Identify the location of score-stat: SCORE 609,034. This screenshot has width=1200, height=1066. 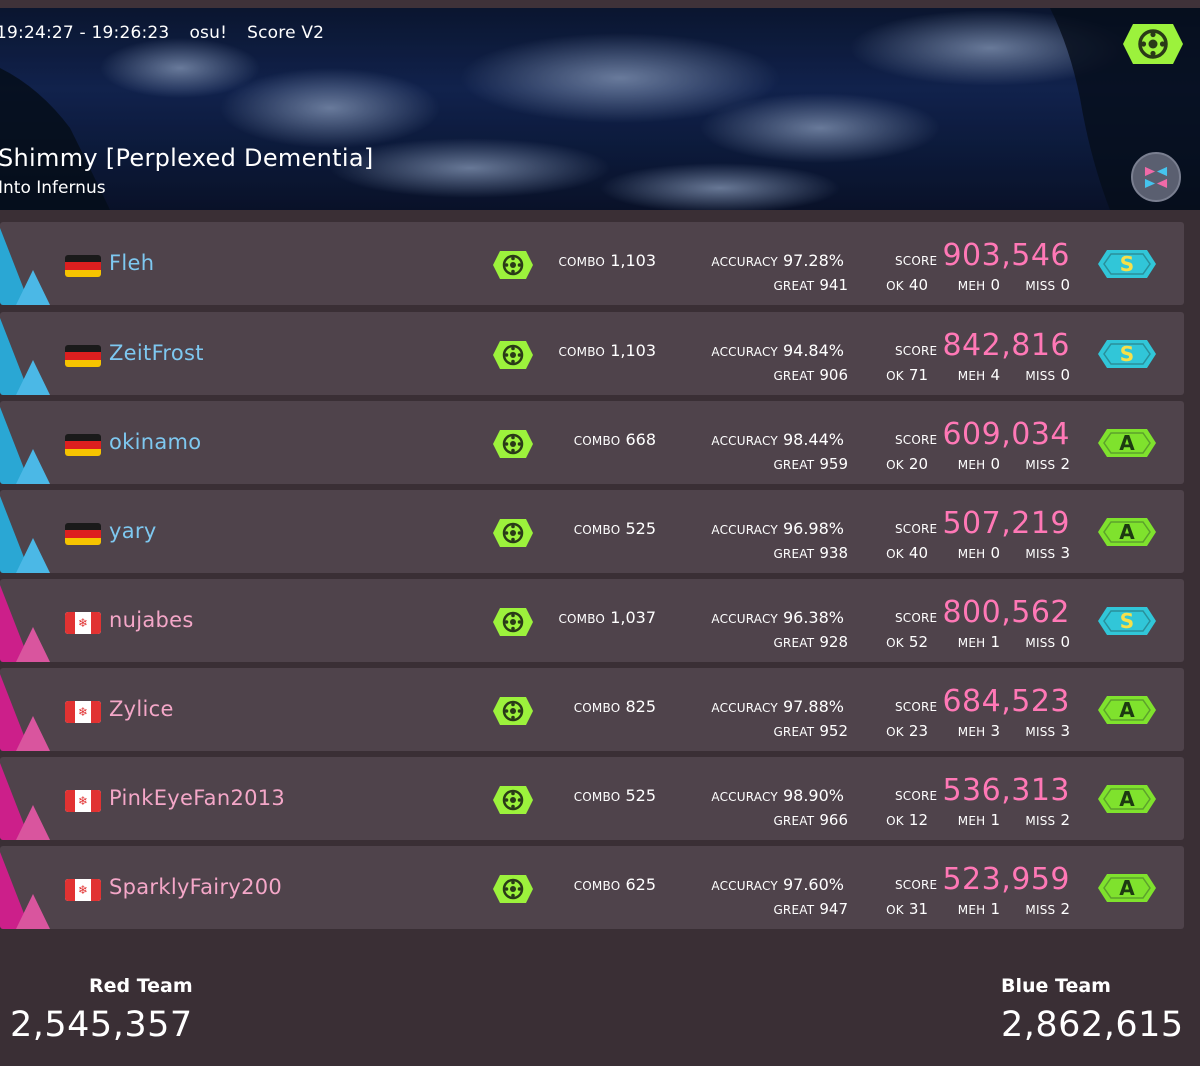
(982, 434).